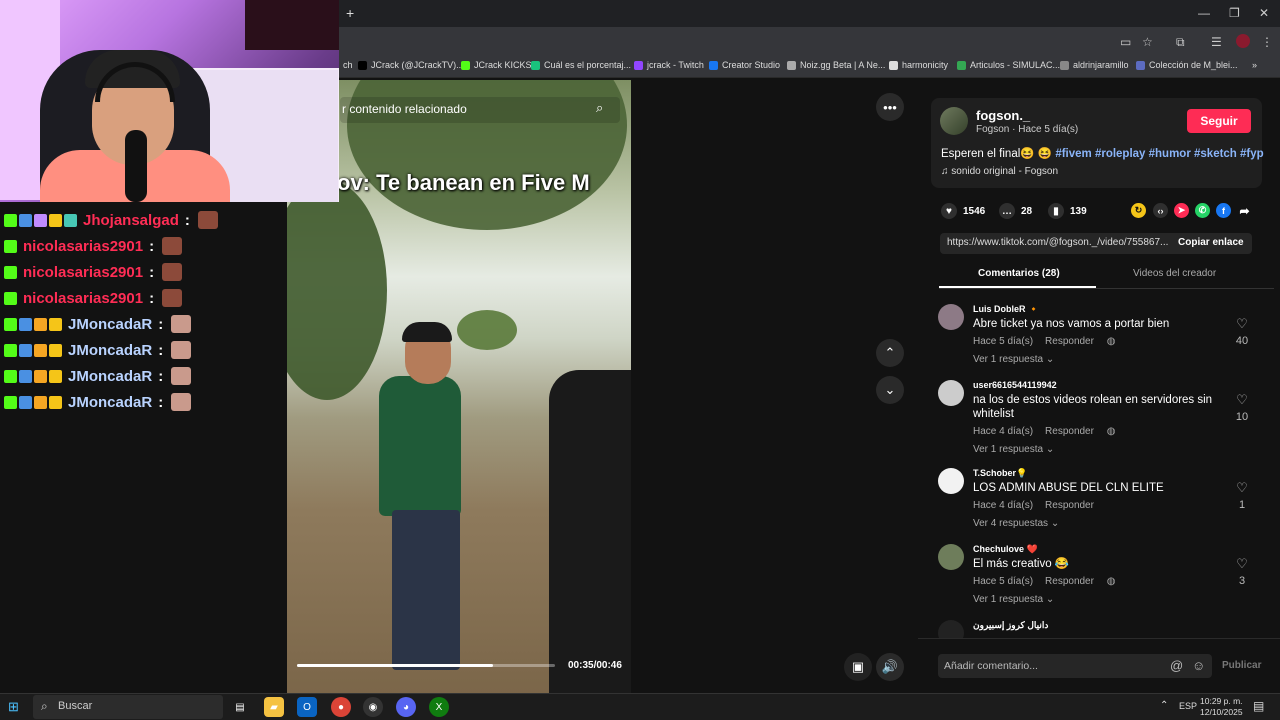 Image resolution: width=1280 pixels, height=720 pixels. I want to click on chrome-icon: ●, so click(341, 707).